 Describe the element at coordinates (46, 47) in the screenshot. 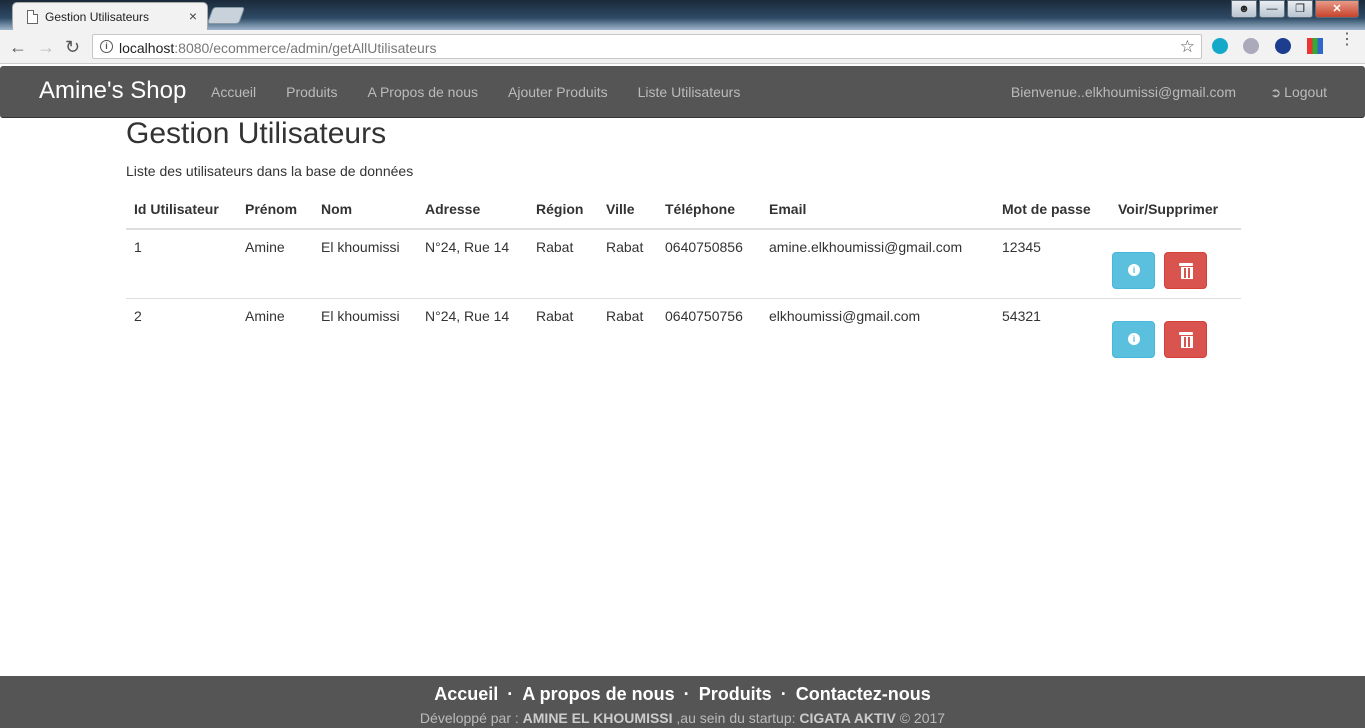

I see `forward-arrow-icon: →` at that location.